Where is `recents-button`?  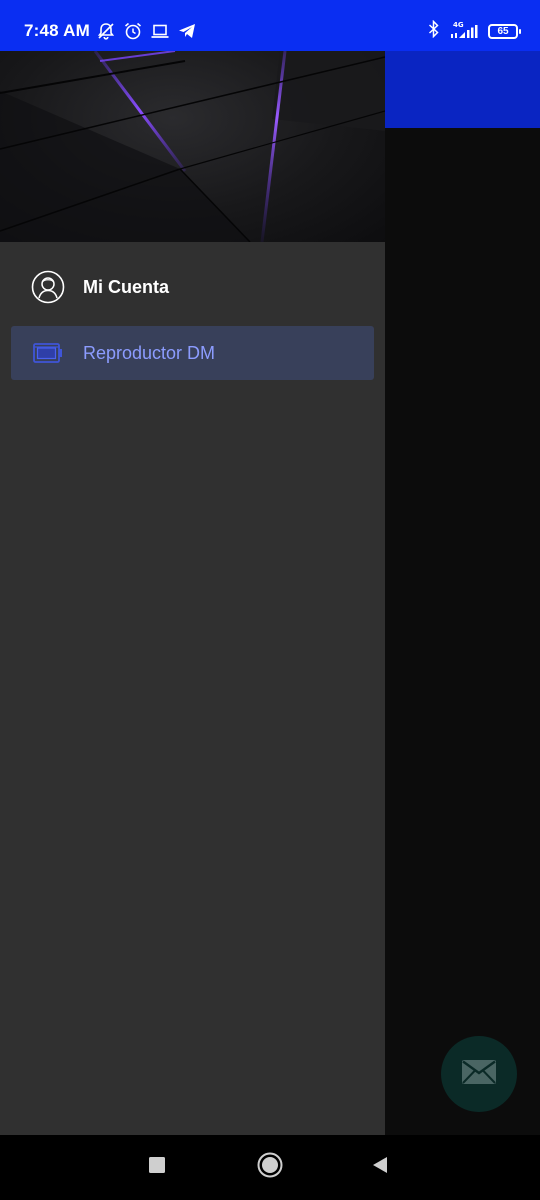
recents-button is located at coordinates (157, 1167).